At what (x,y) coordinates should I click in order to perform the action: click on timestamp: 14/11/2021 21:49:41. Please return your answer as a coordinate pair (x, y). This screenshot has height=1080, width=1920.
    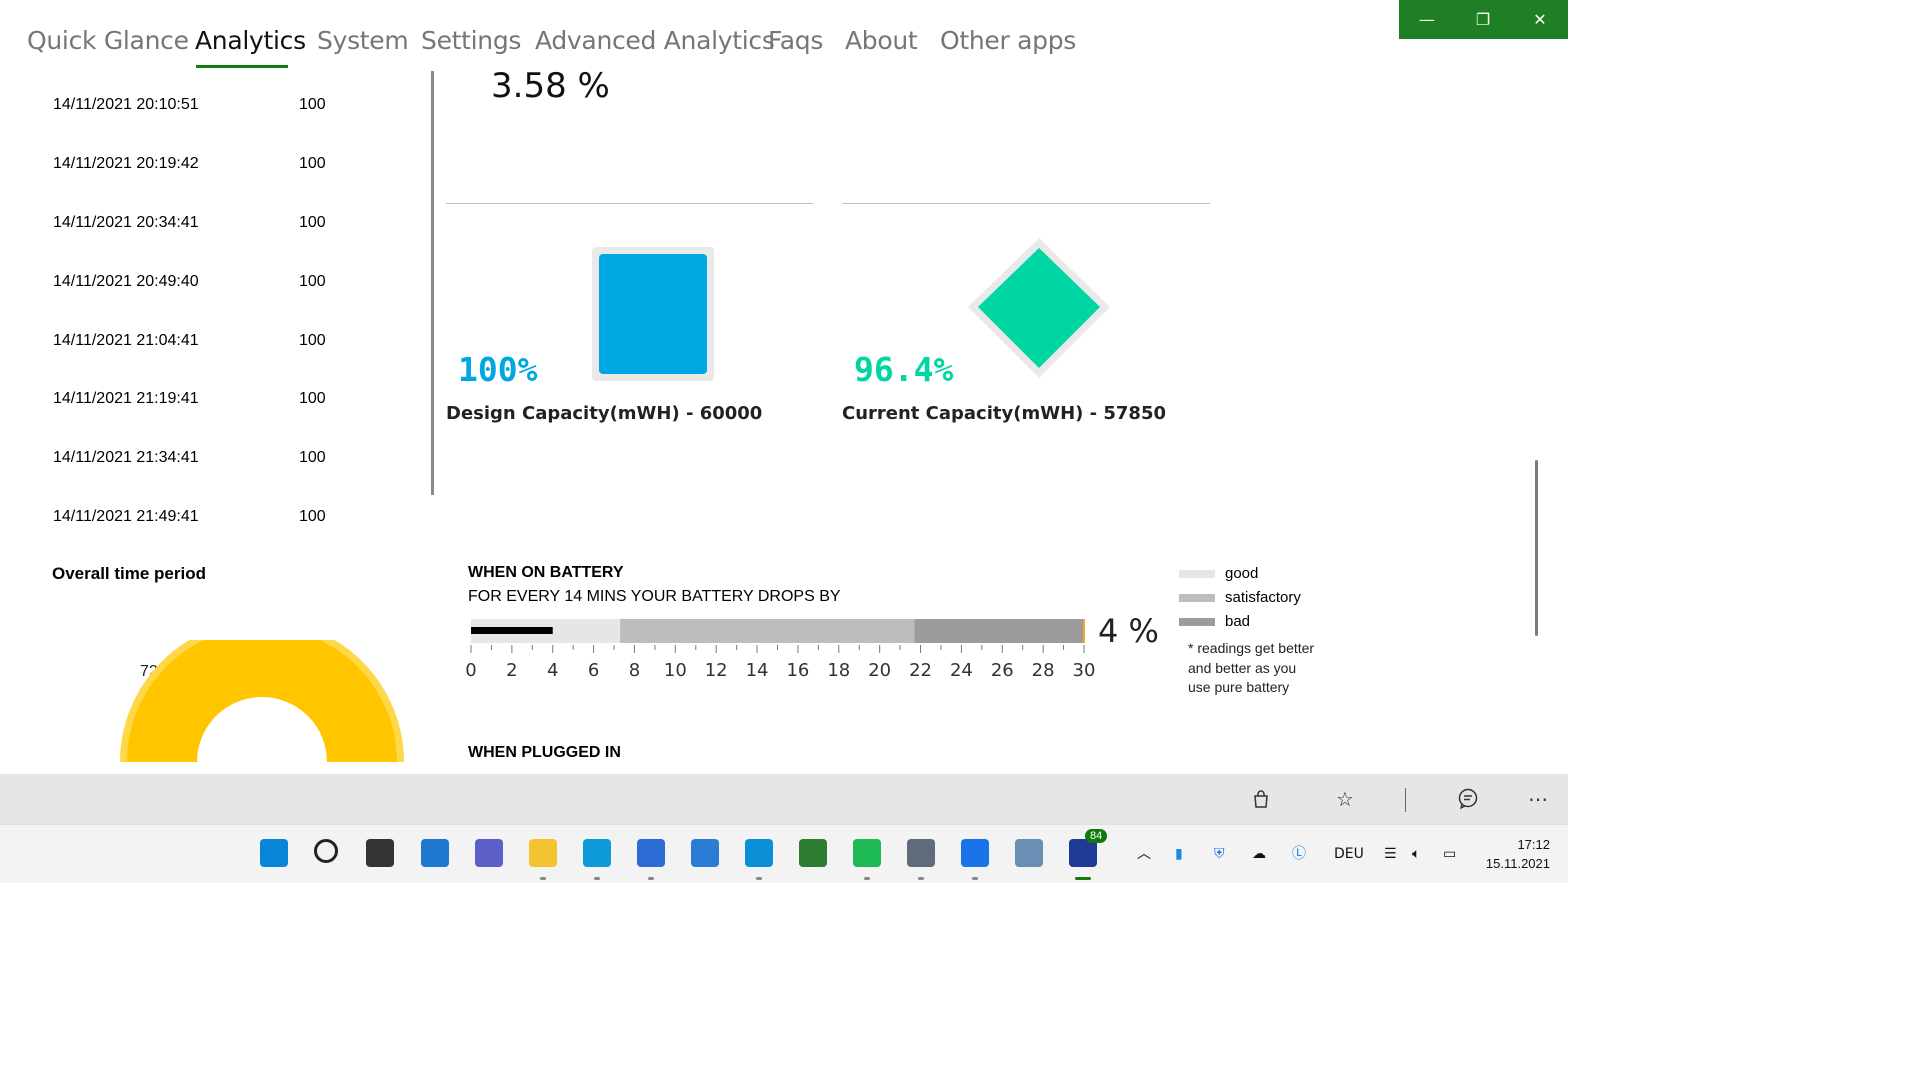
    Looking at the image, I should click on (126, 516).